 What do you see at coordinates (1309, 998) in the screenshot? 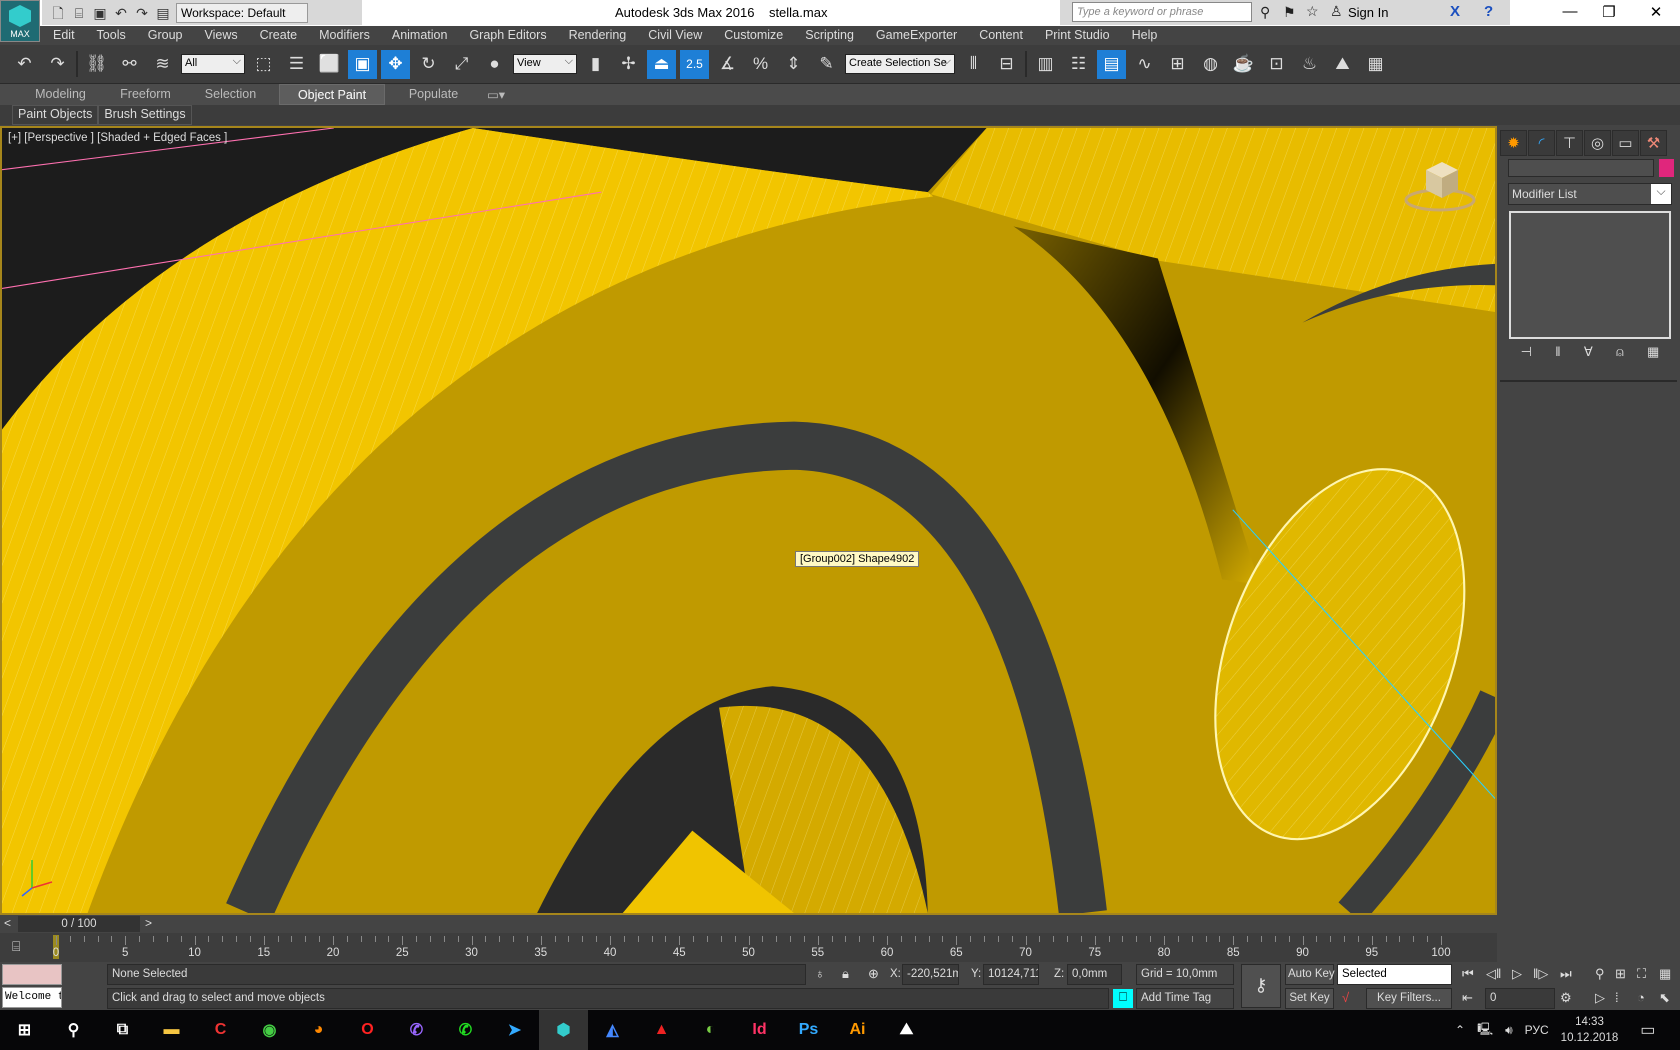
I see `set-key-button: Set Key` at bounding box center [1309, 998].